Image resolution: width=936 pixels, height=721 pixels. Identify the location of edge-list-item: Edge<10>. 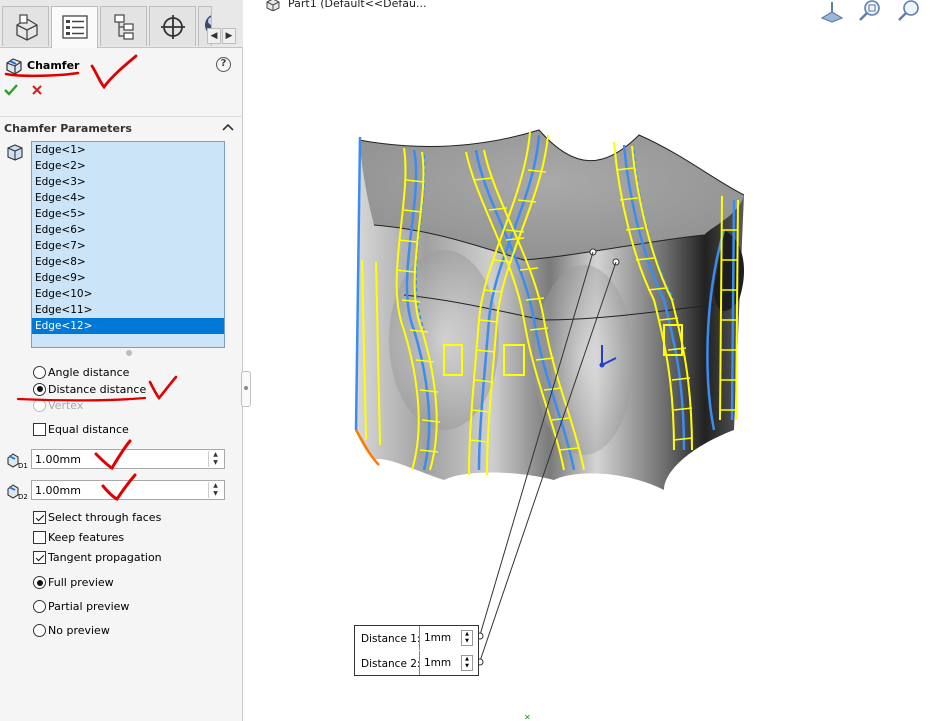
(128, 294).